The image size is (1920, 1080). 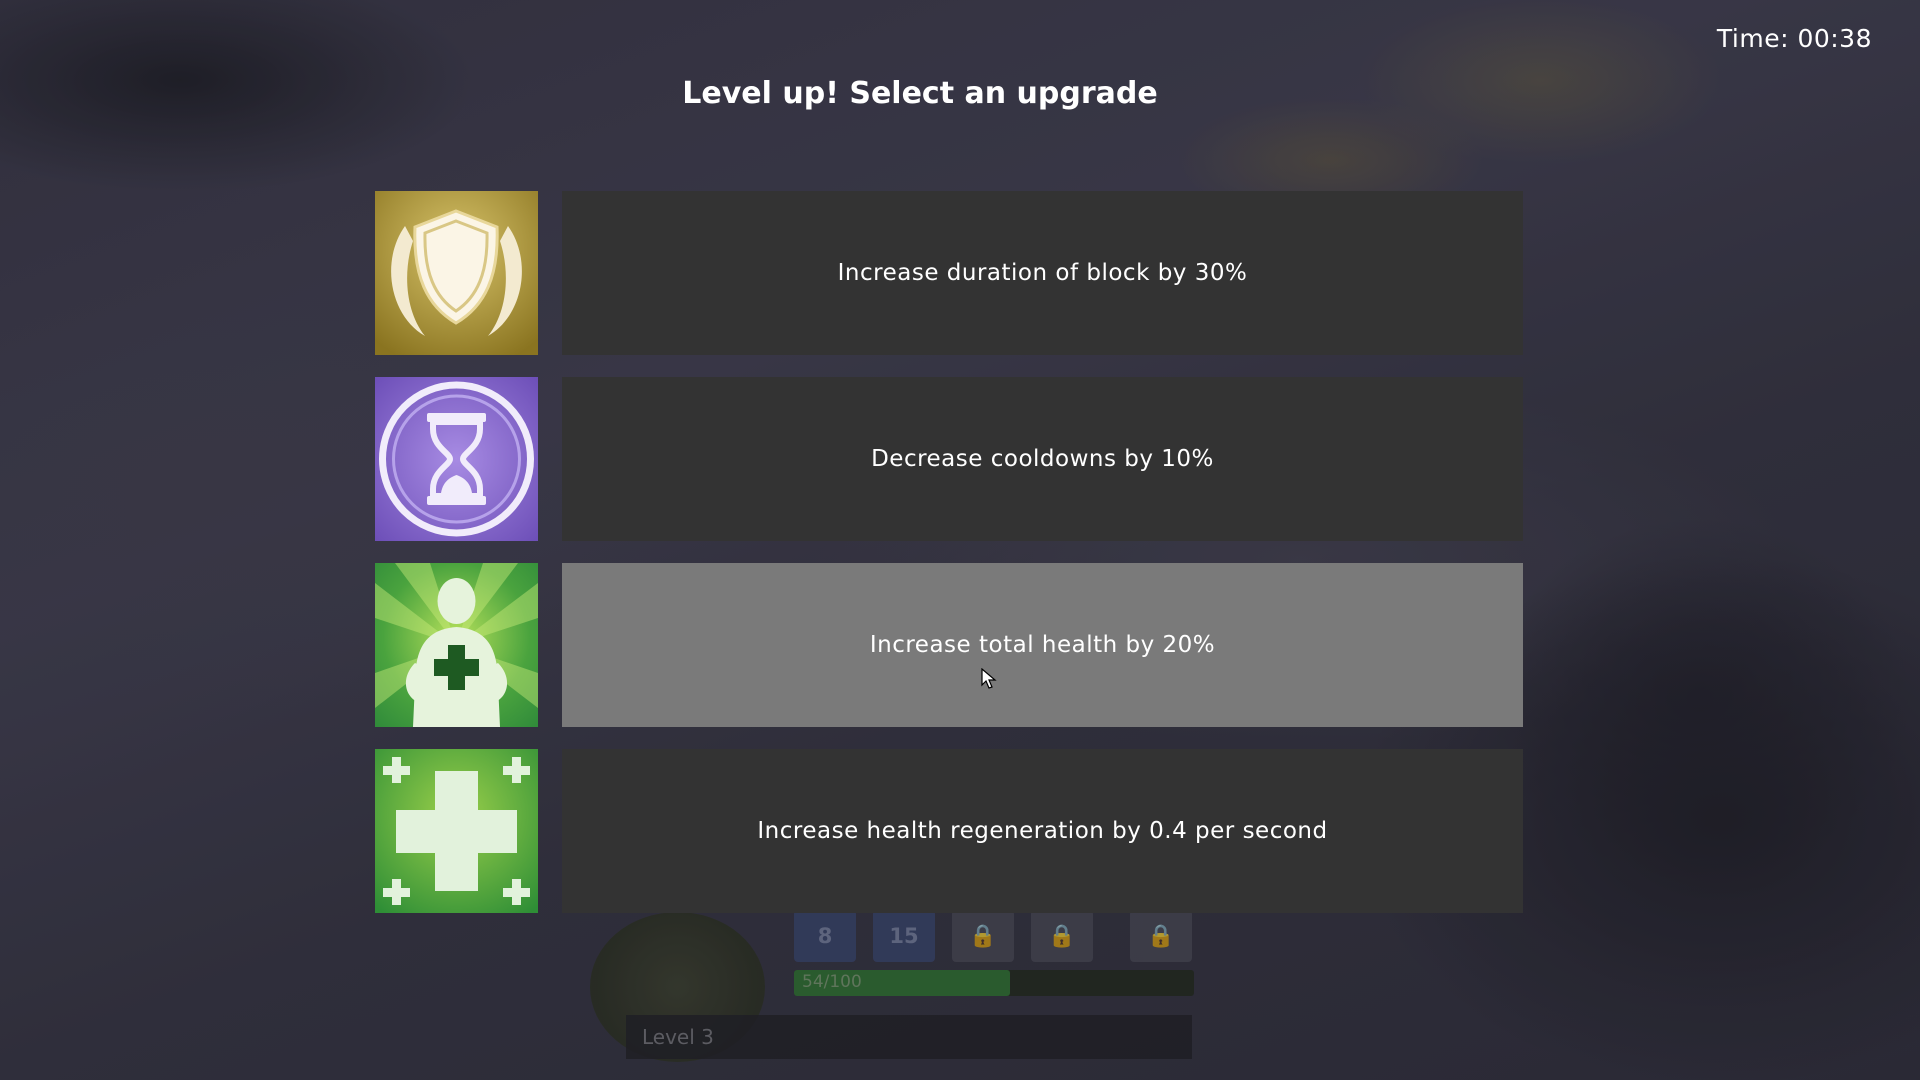 I want to click on shield-icon, so click(x=456, y=273).